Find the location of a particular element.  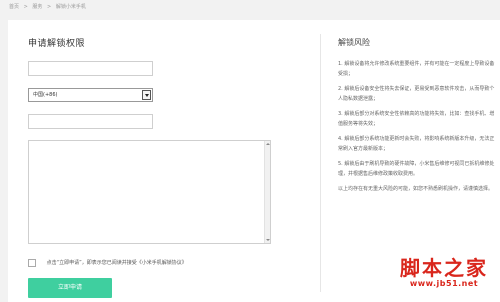

apply-now-button: 立即申请 is located at coordinates (70, 288).